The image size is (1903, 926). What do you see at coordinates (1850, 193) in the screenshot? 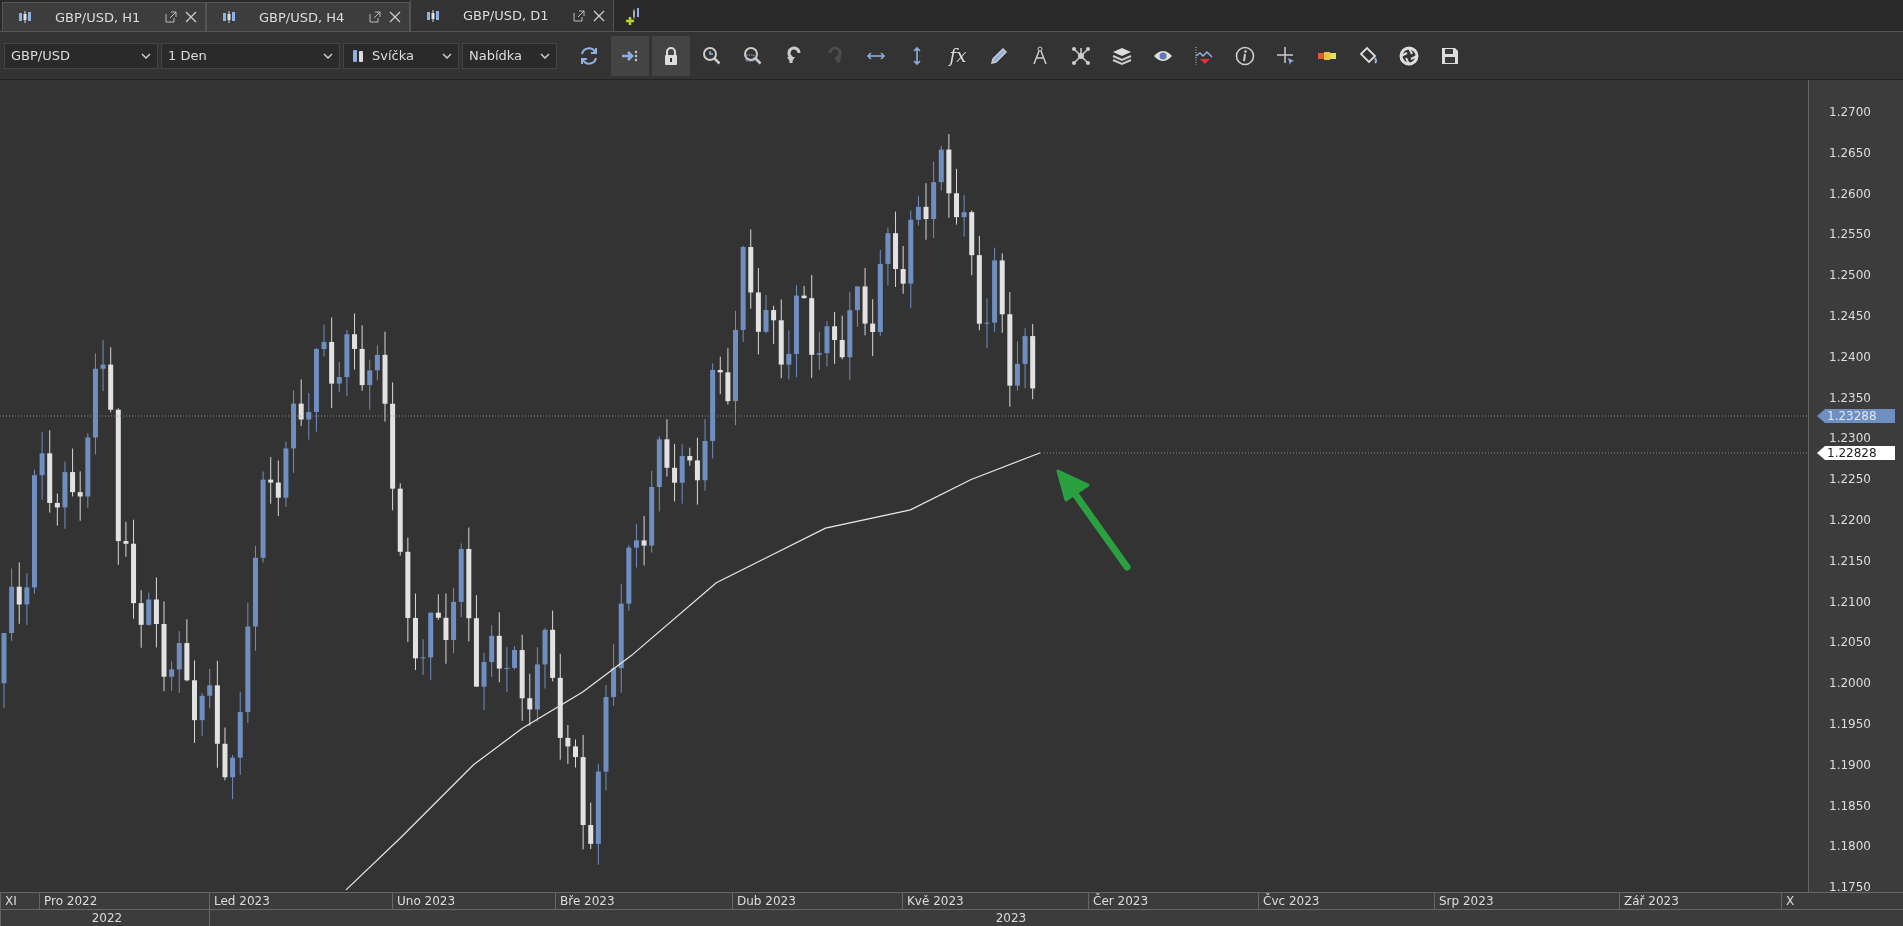
I see `price-tick-label: 1.2600` at bounding box center [1850, 193].